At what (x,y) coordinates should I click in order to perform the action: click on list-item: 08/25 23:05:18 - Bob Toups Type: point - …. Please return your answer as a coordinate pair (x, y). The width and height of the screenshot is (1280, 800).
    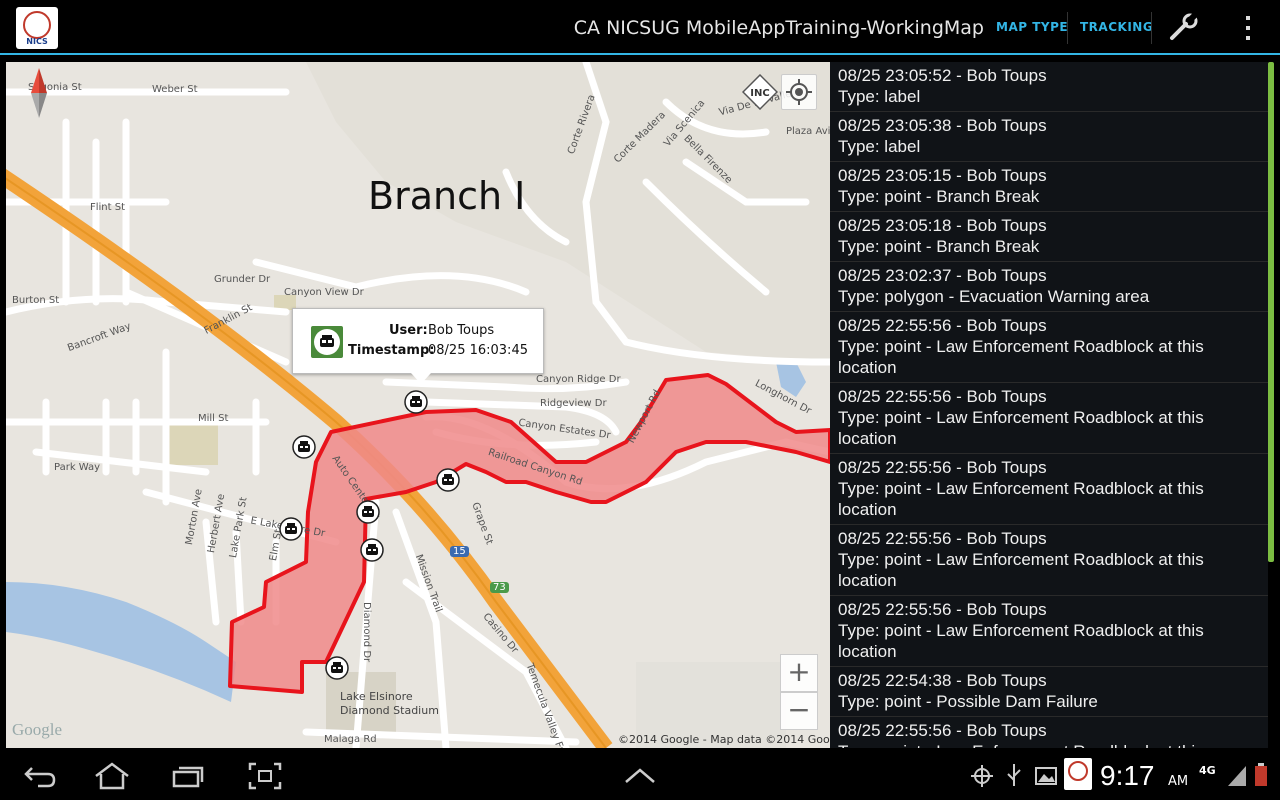
    Looking at the image, I should click on (1049, 237).